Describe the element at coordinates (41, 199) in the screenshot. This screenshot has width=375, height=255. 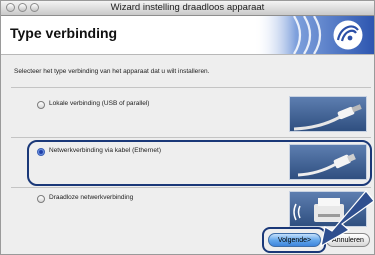
I see `radio-wireless` at that location.